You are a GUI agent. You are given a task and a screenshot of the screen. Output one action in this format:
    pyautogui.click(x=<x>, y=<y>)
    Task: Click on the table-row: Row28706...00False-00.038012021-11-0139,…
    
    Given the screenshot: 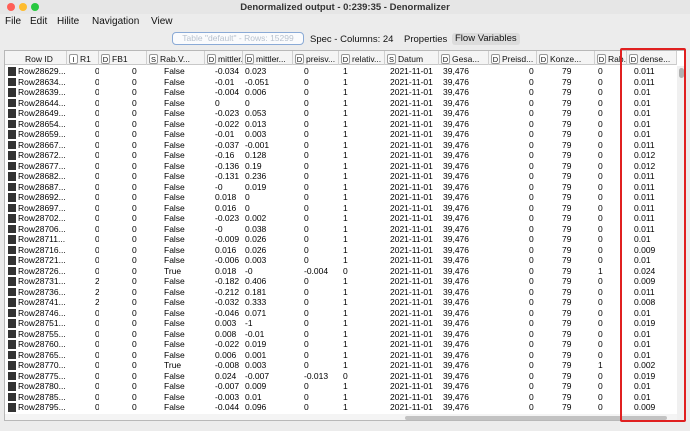 What is the action you would take?
    pyautogui.click(x=341, y=229)
    